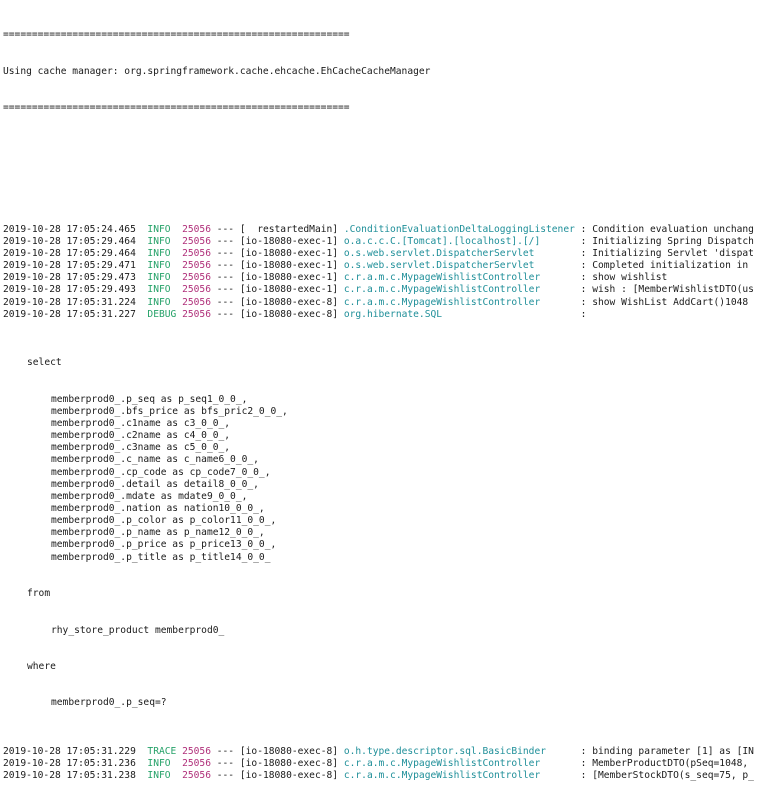  Describe the element at coordinates (41, 666) in the screenshot. I see `sql-where-keyword: where` at that location.